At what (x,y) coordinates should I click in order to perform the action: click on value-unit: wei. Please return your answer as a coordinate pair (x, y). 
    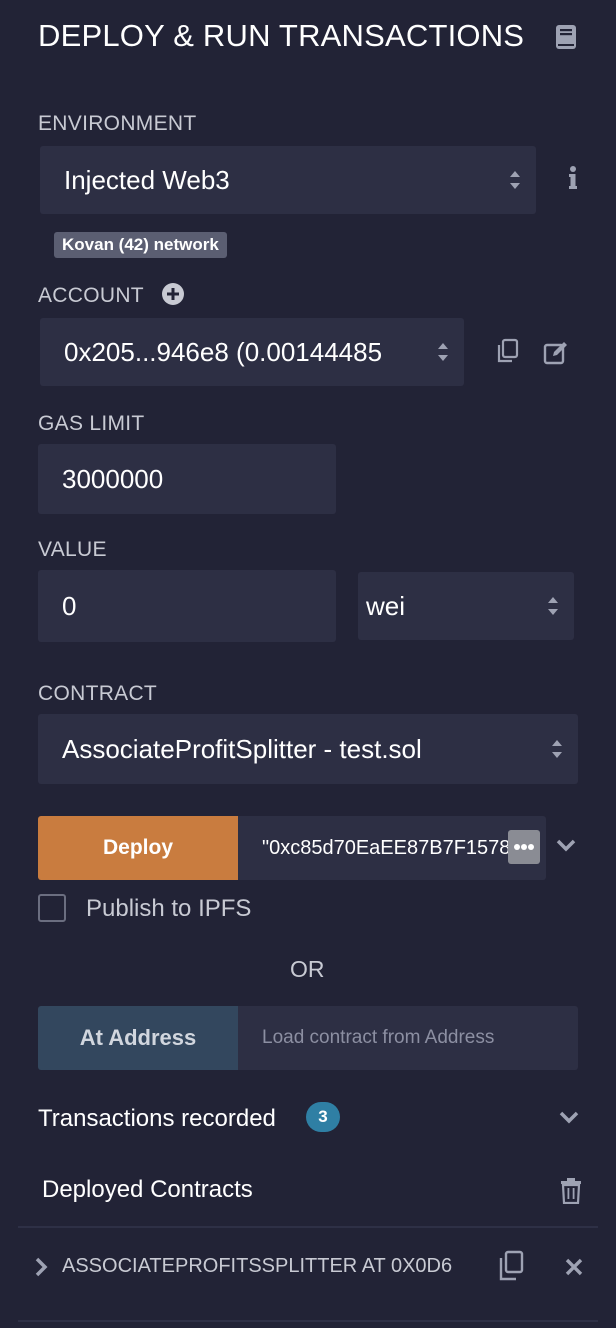
    Looking at the image, I should click on (386, 605).